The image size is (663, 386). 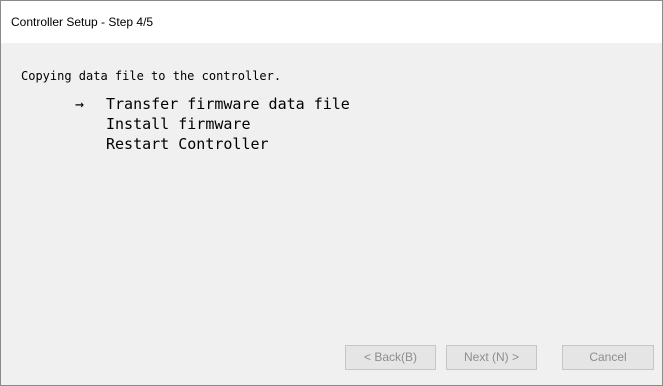 I want to click on step-transfer-firmware: Transfer firmware data file, so click(x=228, y=104).